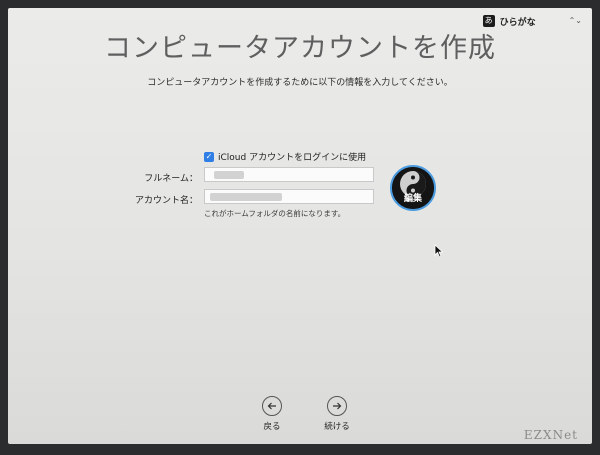  What do you see at coordinates (413, 188) in the screenshot?
I see `user-avatar: 編集` at bounding box center [413, 188].